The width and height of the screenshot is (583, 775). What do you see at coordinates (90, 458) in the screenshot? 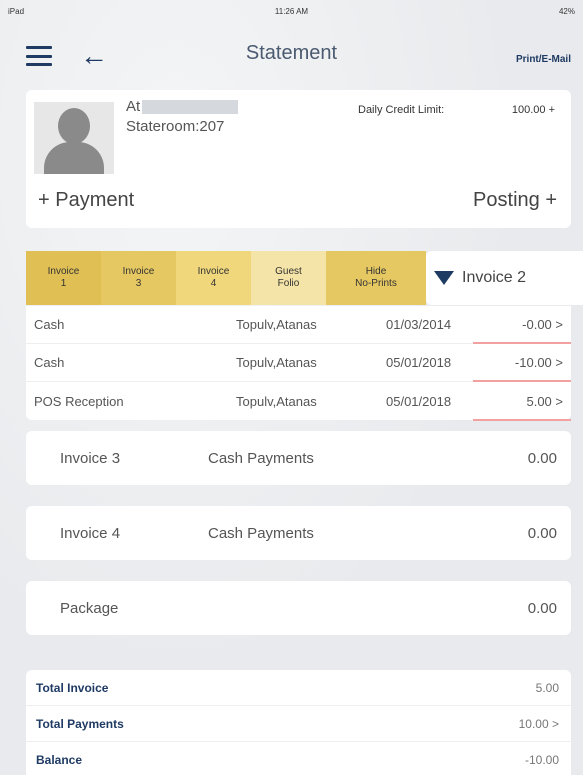
I see `section-name: Invoice 3` at bounding box center [90, 458].